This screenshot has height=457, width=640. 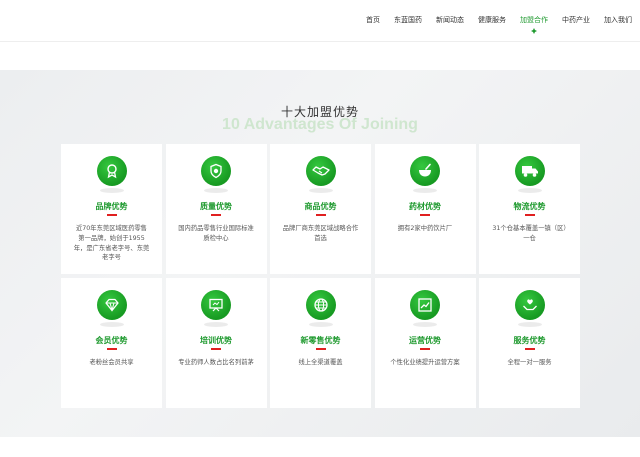 What do you see at coordinates (216, 305) in the screenshot?
I see `presentation-icon` at bounding box center [216, 305].